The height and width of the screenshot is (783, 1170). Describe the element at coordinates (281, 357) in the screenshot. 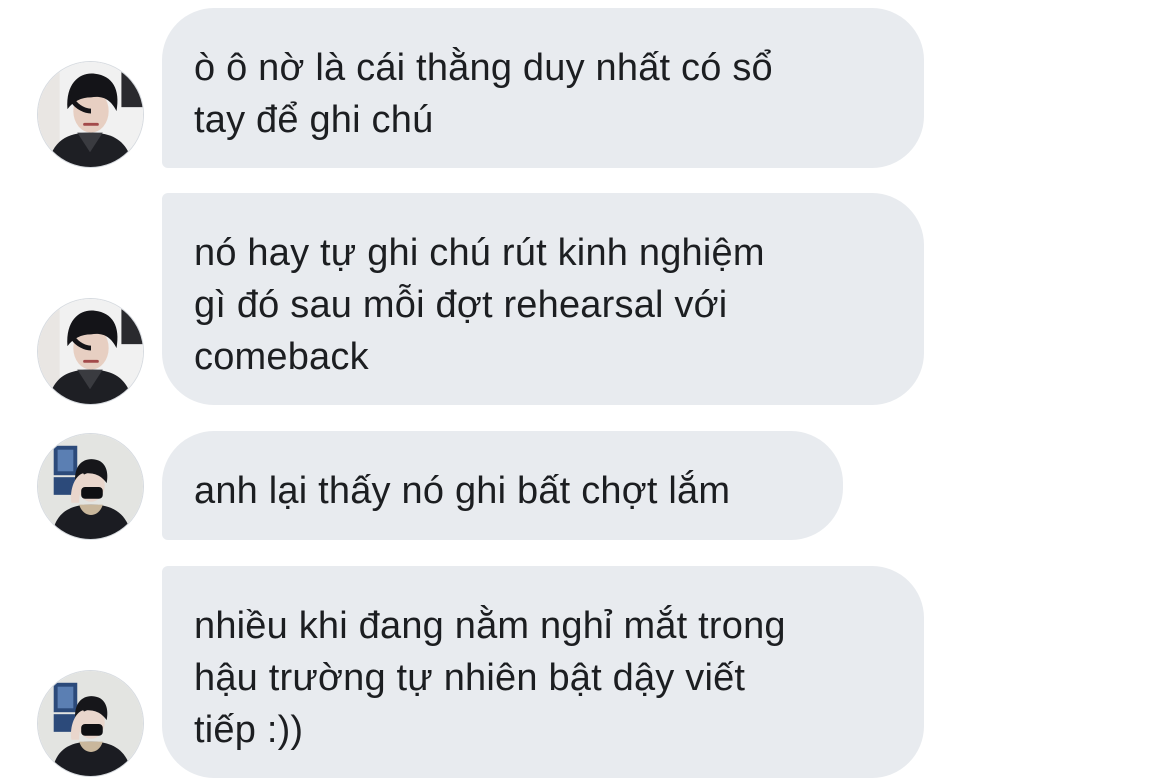

I see `message-text-line: comeback` at that location.